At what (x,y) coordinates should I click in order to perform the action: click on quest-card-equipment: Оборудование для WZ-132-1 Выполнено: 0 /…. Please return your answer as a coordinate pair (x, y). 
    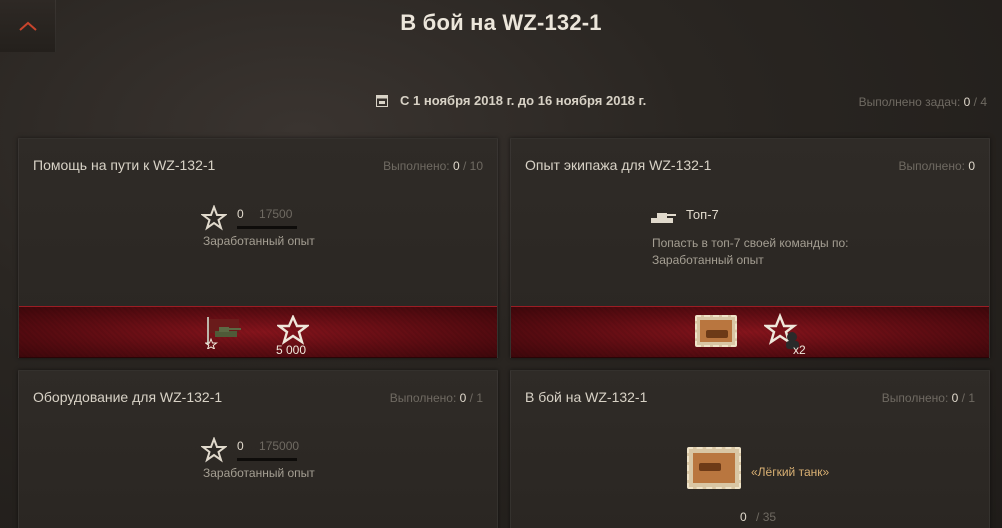
    Looking at the image, I should click on (258, 449).